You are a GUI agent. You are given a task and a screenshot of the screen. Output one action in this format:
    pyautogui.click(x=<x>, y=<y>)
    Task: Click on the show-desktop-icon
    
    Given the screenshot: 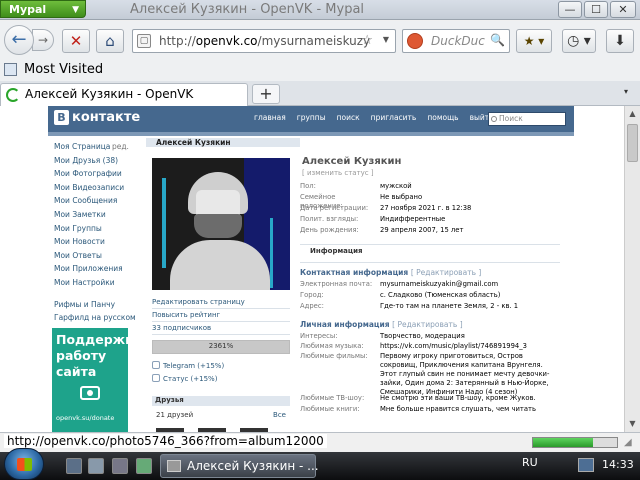 What is the action you would take?
    pyautogui.click(x=74, y=466)
    